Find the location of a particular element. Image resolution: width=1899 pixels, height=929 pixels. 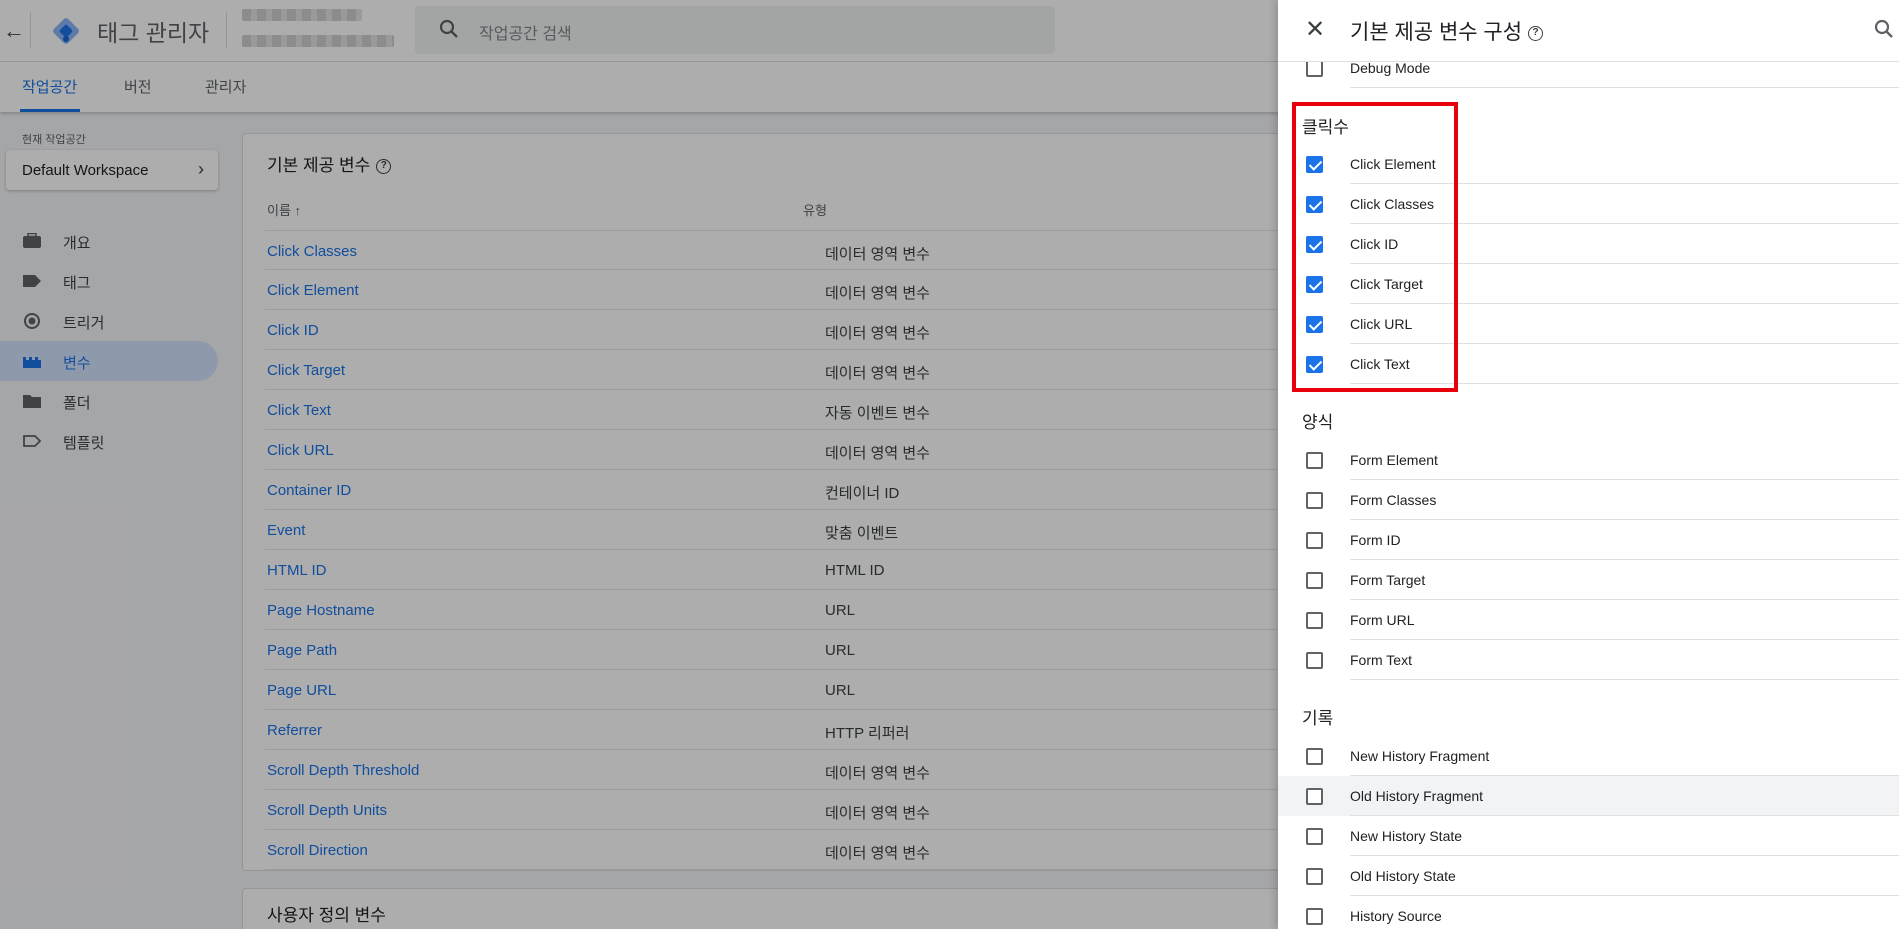

option-label: New History State is located at coordinates (1406, 836).